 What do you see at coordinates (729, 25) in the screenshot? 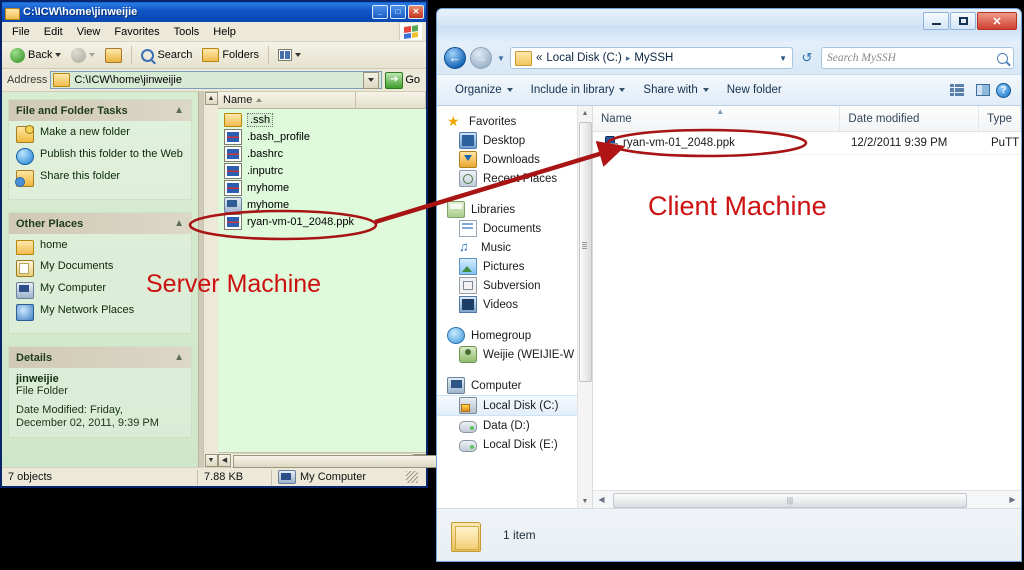
I see `client-title-bar: ✕` at bounding box center [729, 25].